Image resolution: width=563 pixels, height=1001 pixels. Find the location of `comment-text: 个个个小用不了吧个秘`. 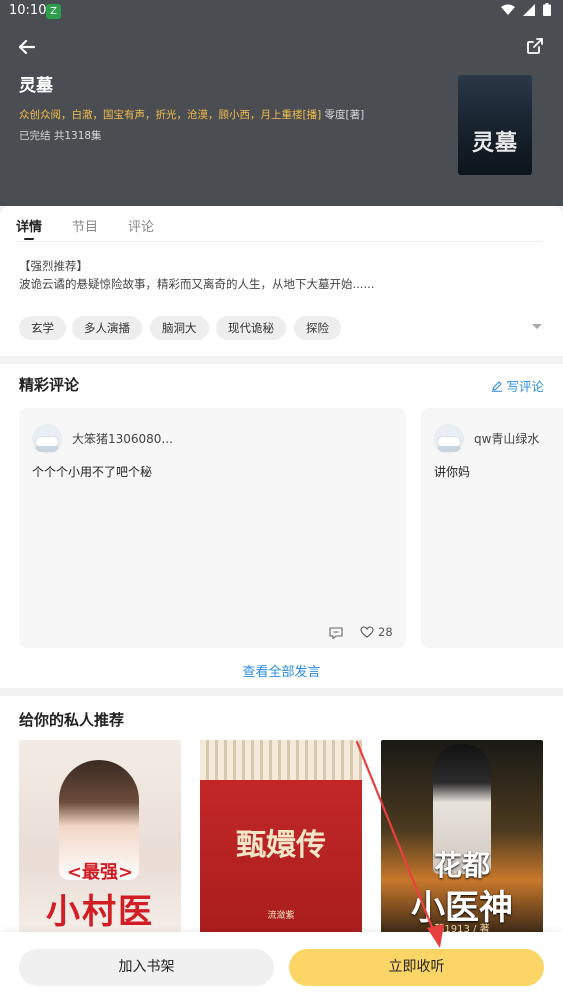

comment-text: 个个个小用不了吧个秘 is located at coordinates (92, 472).